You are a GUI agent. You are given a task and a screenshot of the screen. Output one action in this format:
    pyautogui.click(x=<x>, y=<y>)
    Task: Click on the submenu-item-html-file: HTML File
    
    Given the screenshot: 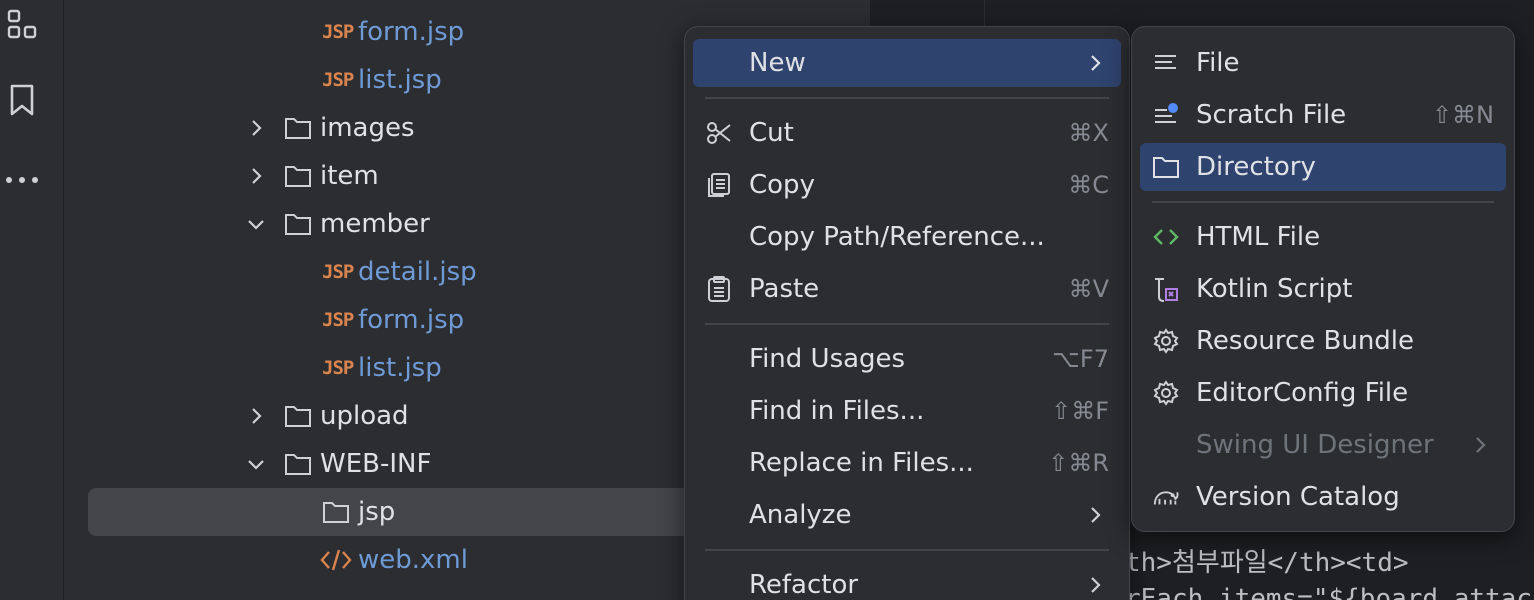 What is the action you would take?
    pyautogui.click(x=1323, y=237)
    